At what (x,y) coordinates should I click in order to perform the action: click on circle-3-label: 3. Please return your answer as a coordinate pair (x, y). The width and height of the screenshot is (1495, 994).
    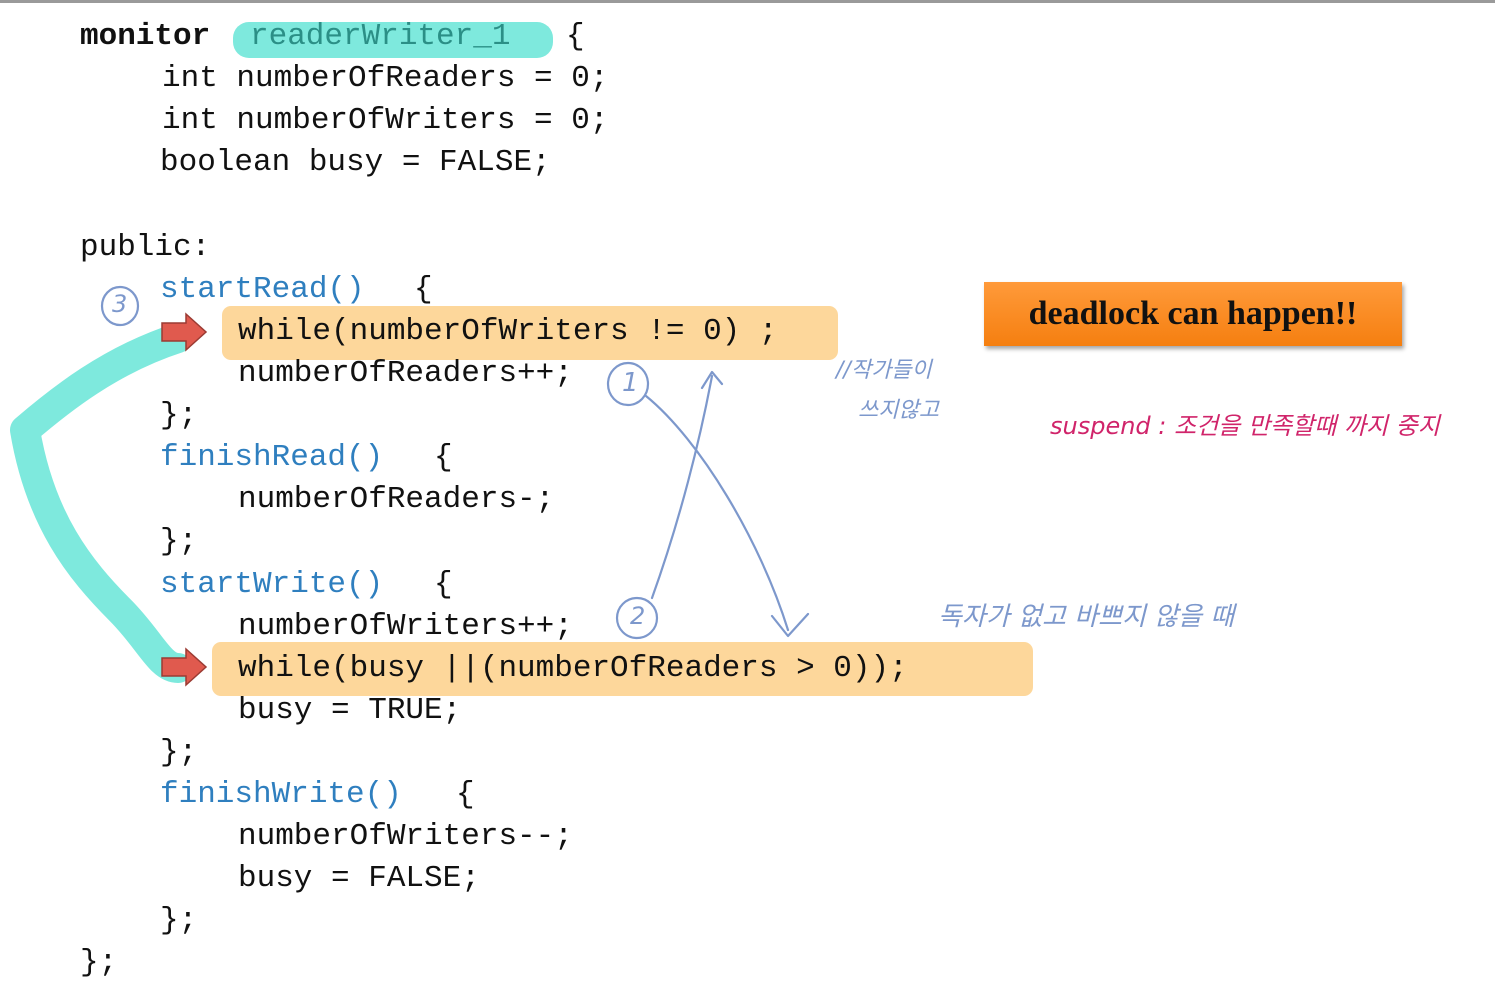
    Looking at the image, I should click on (120, 304).